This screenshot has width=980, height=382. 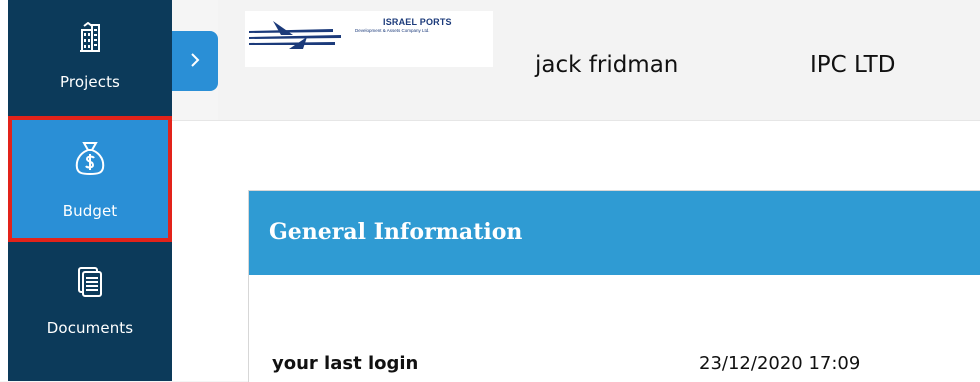 I want to click on sidebar-item-projects: Projects, so click(x=90, y=56).